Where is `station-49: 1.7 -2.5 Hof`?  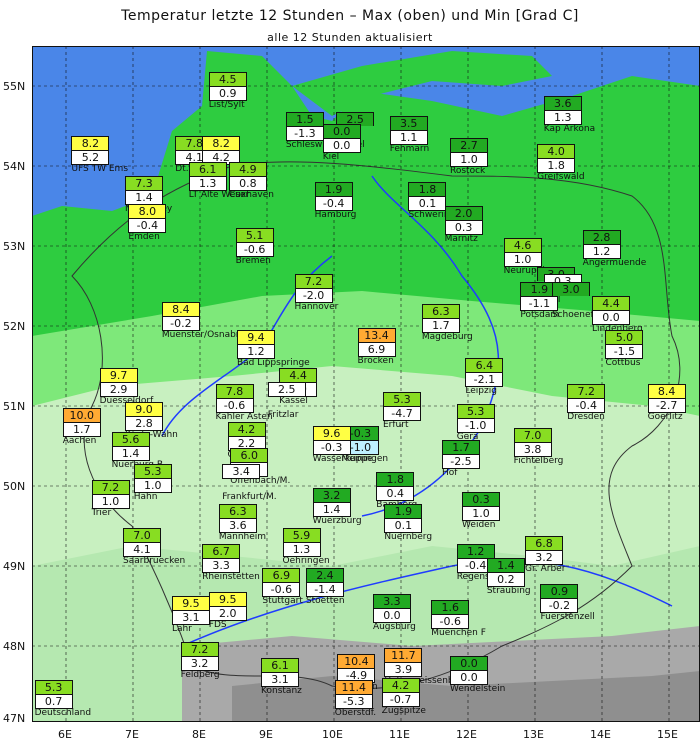 station-49: 1.7 -2.5 Hof is located at coordinates (460, 459).